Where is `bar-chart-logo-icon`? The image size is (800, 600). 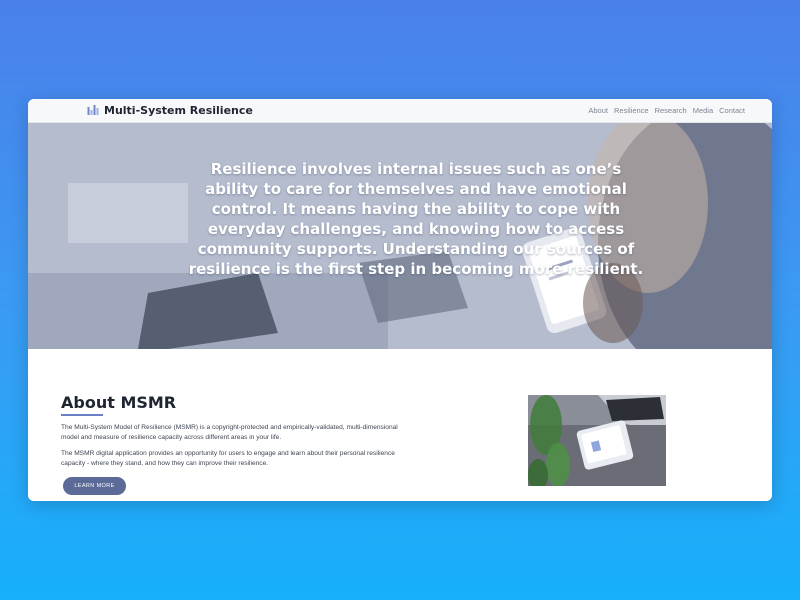 bar-chart-logo-icon is located at coordinates (93, 110).